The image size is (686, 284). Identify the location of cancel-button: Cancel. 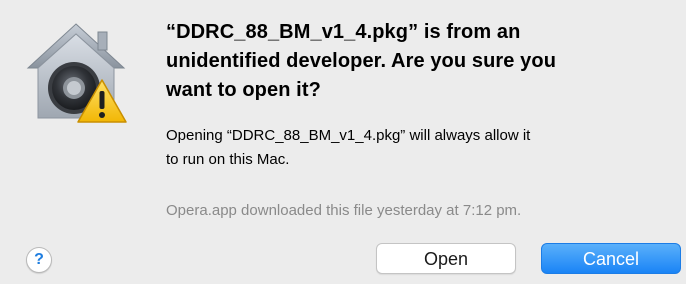
(611, 258).